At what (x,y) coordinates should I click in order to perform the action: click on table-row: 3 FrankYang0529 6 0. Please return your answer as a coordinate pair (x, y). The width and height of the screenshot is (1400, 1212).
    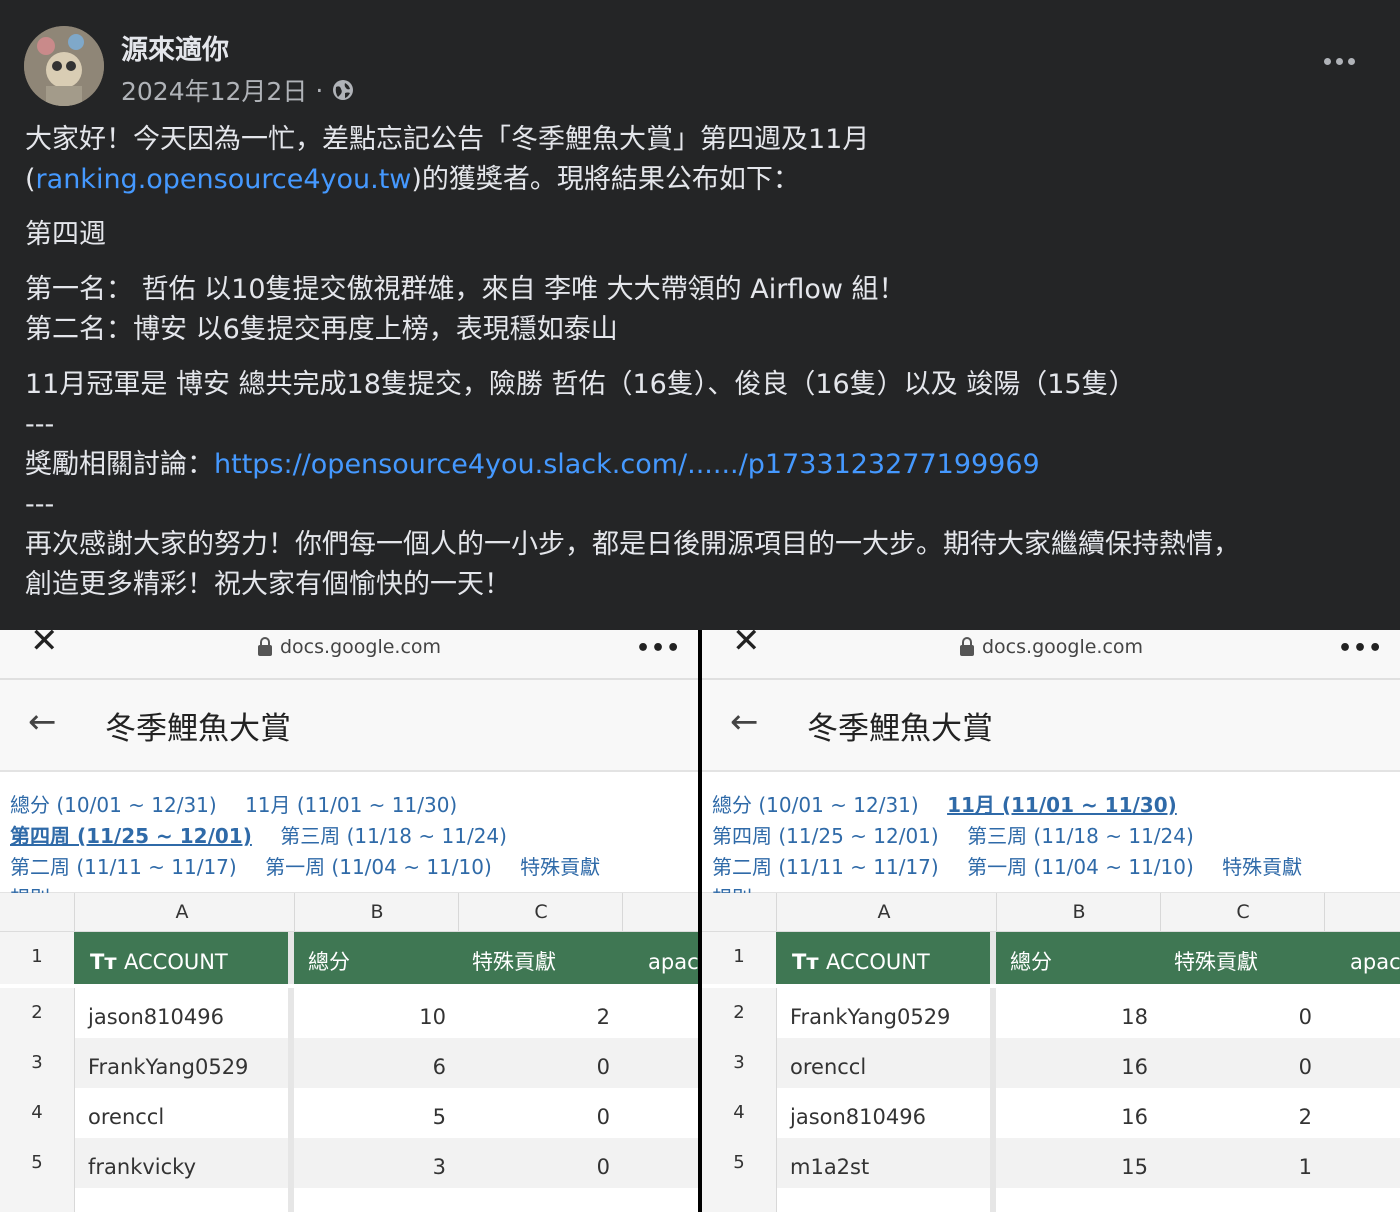
    Looking at the image, I should click on (349, 1063).